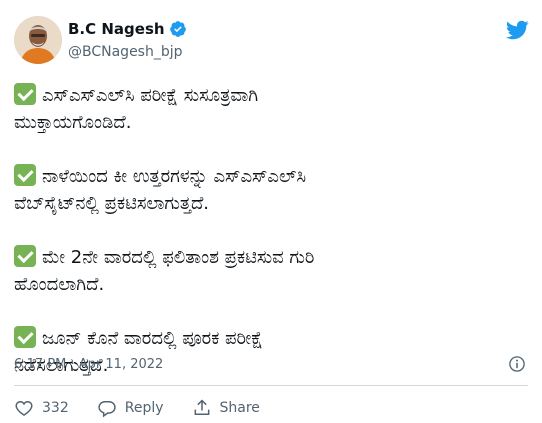 This screenshot has height=423, width=542. I want to click on author-name: B.C Nagesh, so click(127, 29).